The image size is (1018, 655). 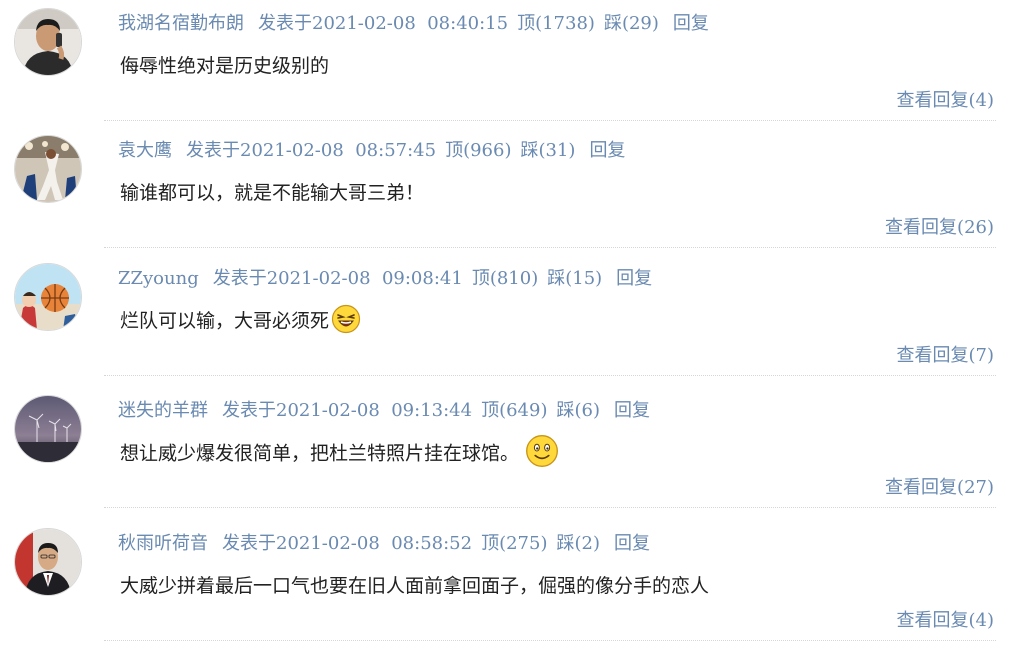 I want to click on author-link: 袁大鹰, so click(x=145, y=150).